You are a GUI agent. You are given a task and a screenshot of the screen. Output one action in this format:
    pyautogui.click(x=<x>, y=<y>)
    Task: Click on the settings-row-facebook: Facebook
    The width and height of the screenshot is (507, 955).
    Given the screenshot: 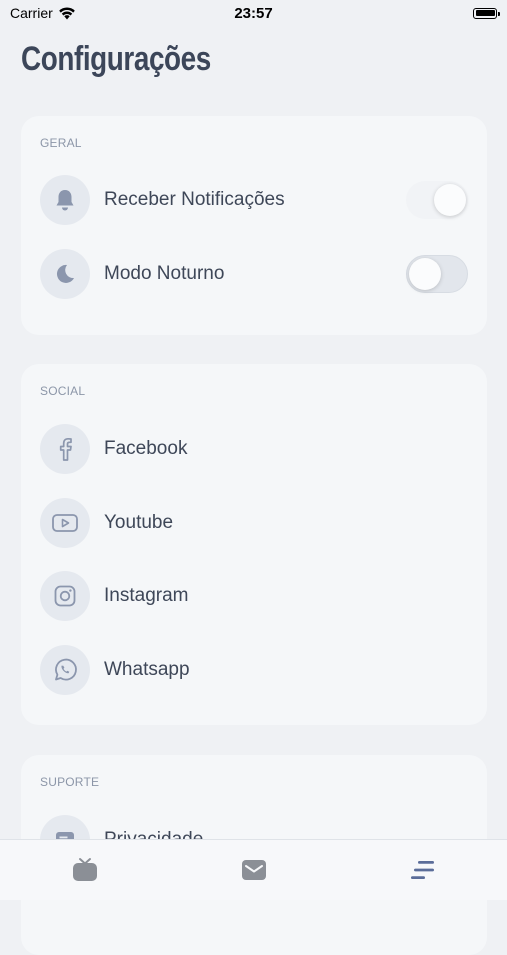 What is the action you would take?
    pyautogui.click(x=254, y=449)
    